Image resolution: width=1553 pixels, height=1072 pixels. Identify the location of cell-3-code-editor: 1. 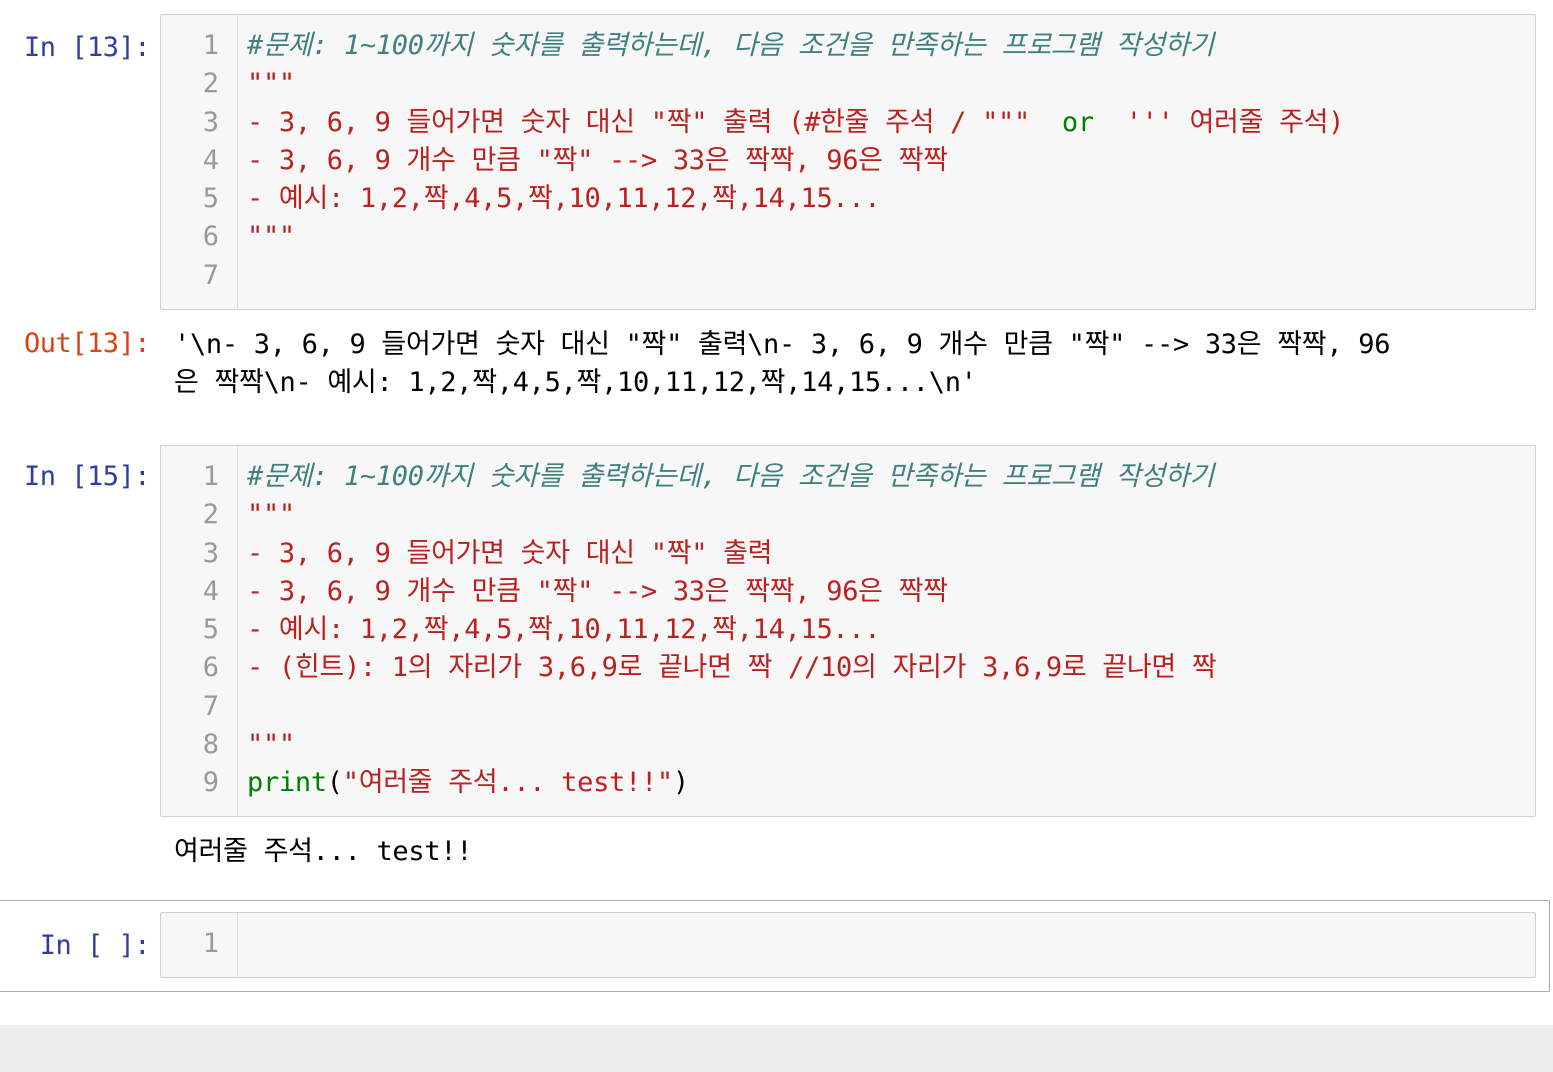
(848, 945).